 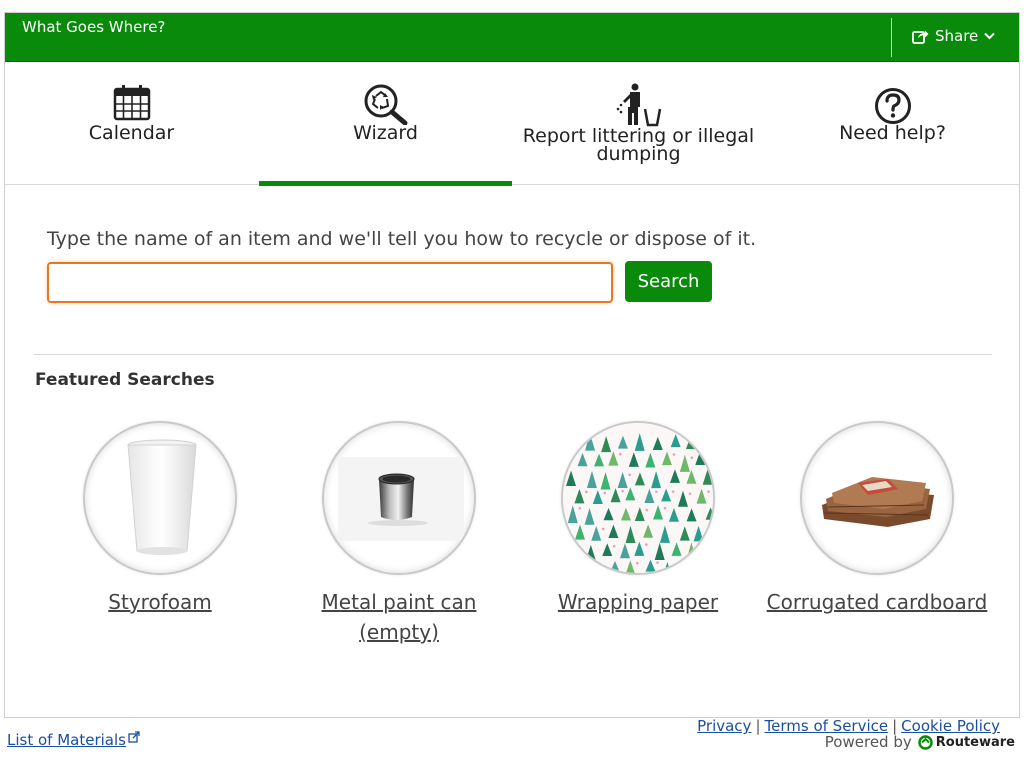 I want to click on wrapping-paper-image, so click(x=639, y=498).